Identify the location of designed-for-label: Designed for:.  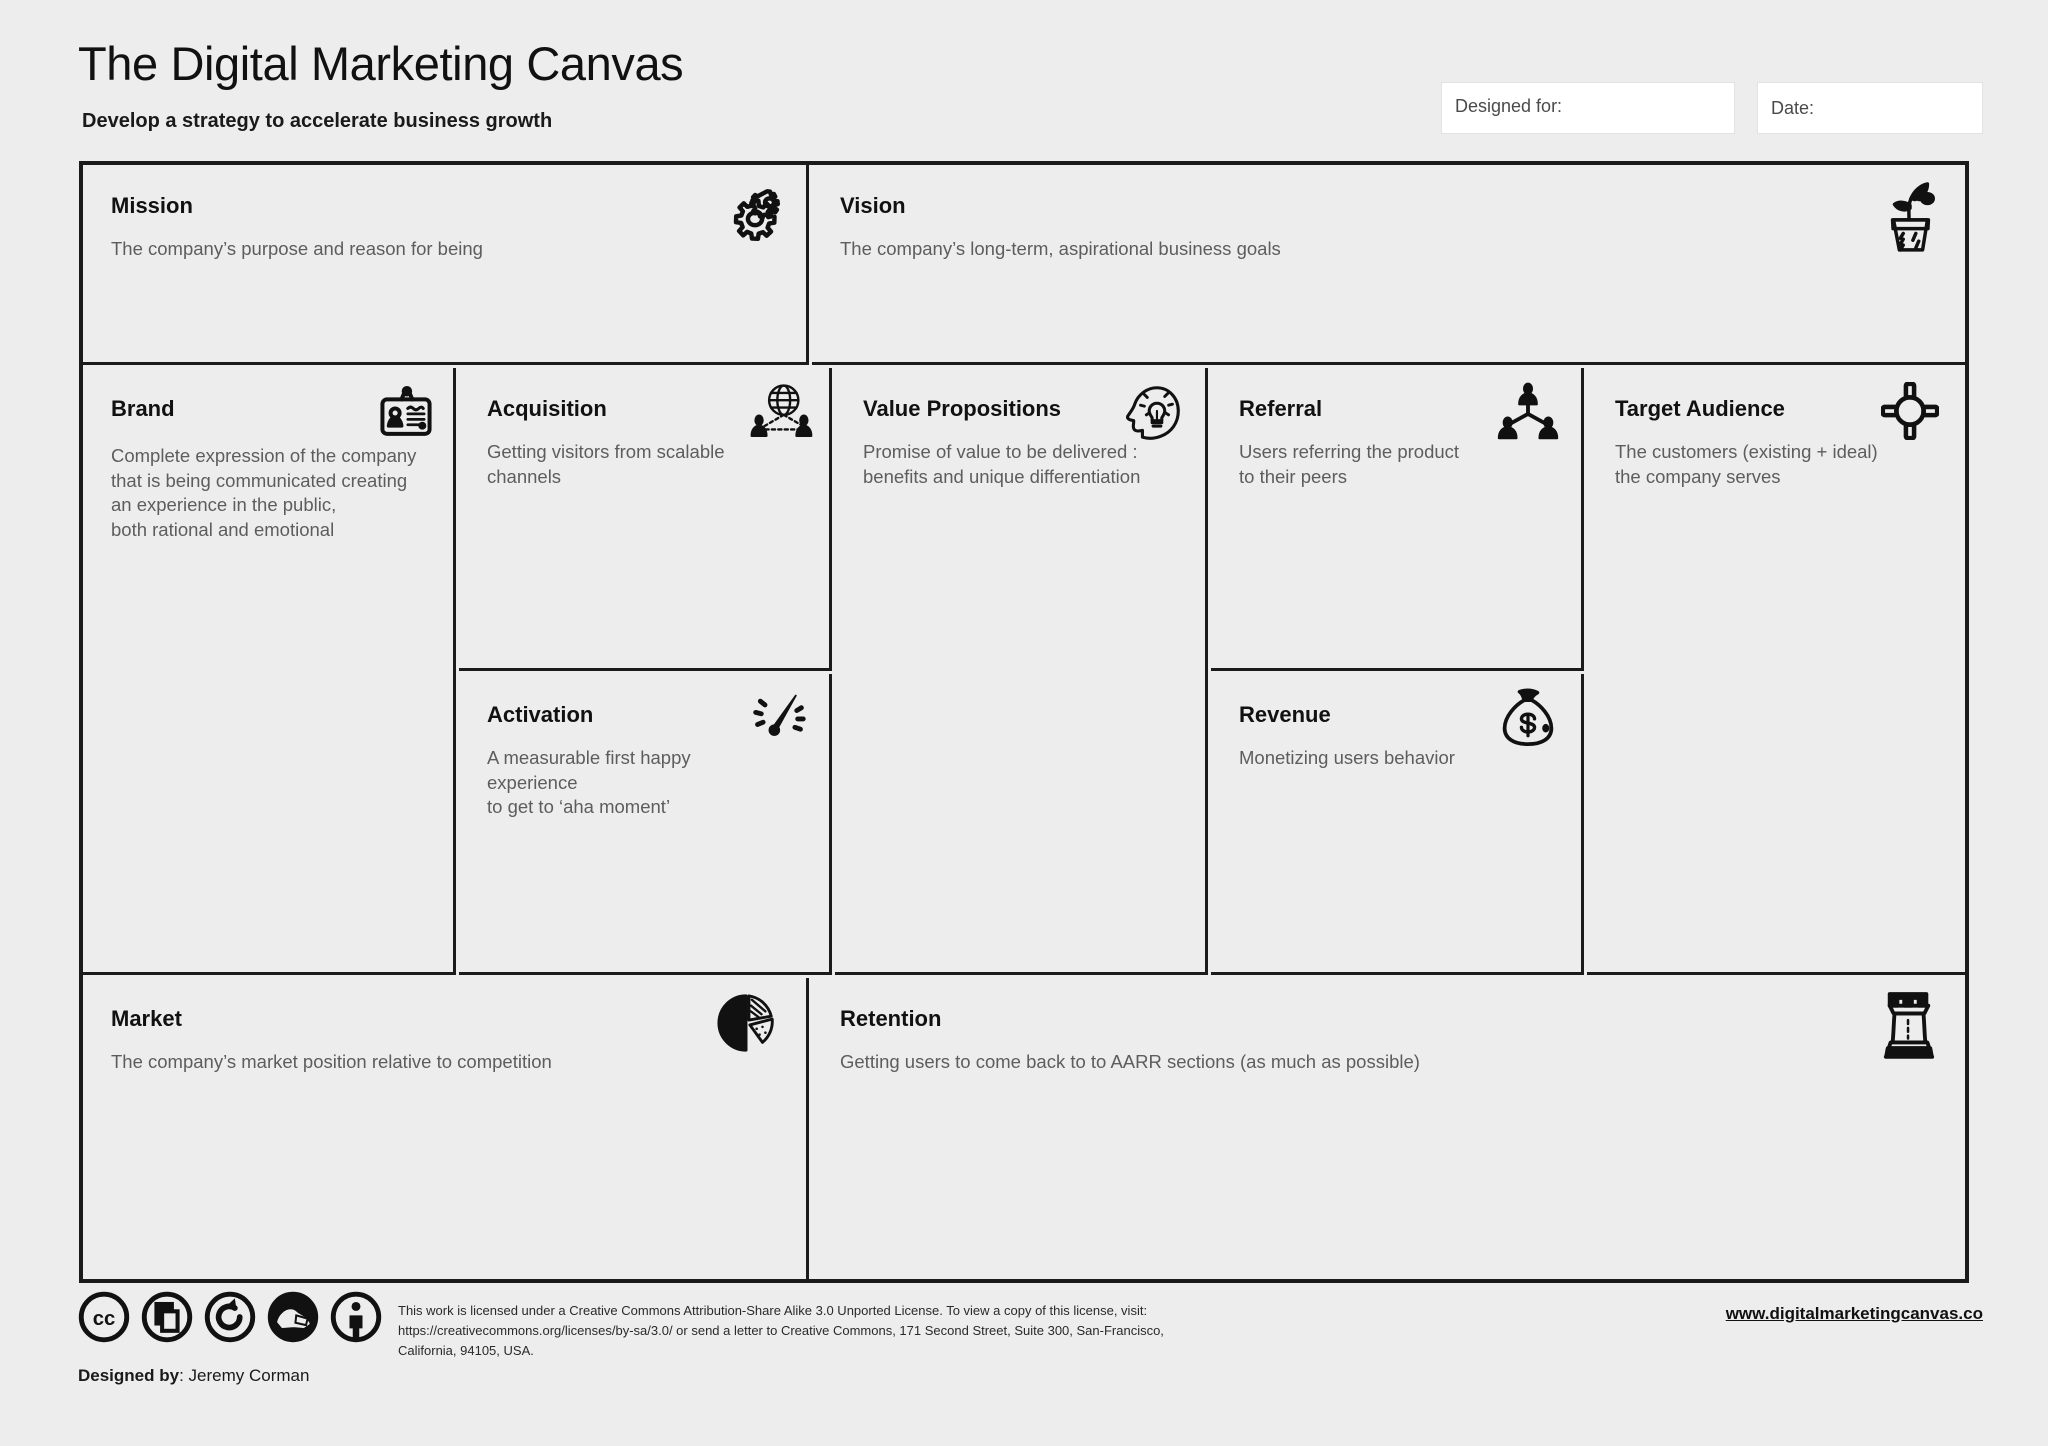
(1509, 106).